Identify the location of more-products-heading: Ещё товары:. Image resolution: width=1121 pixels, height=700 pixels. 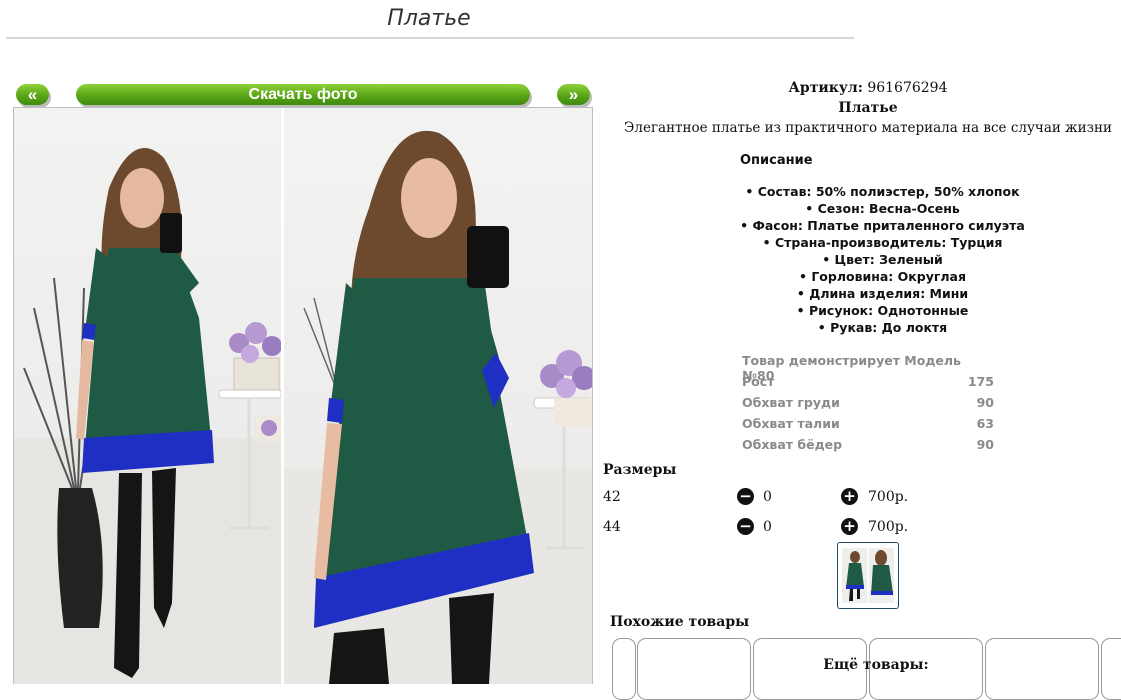
(876, 665).